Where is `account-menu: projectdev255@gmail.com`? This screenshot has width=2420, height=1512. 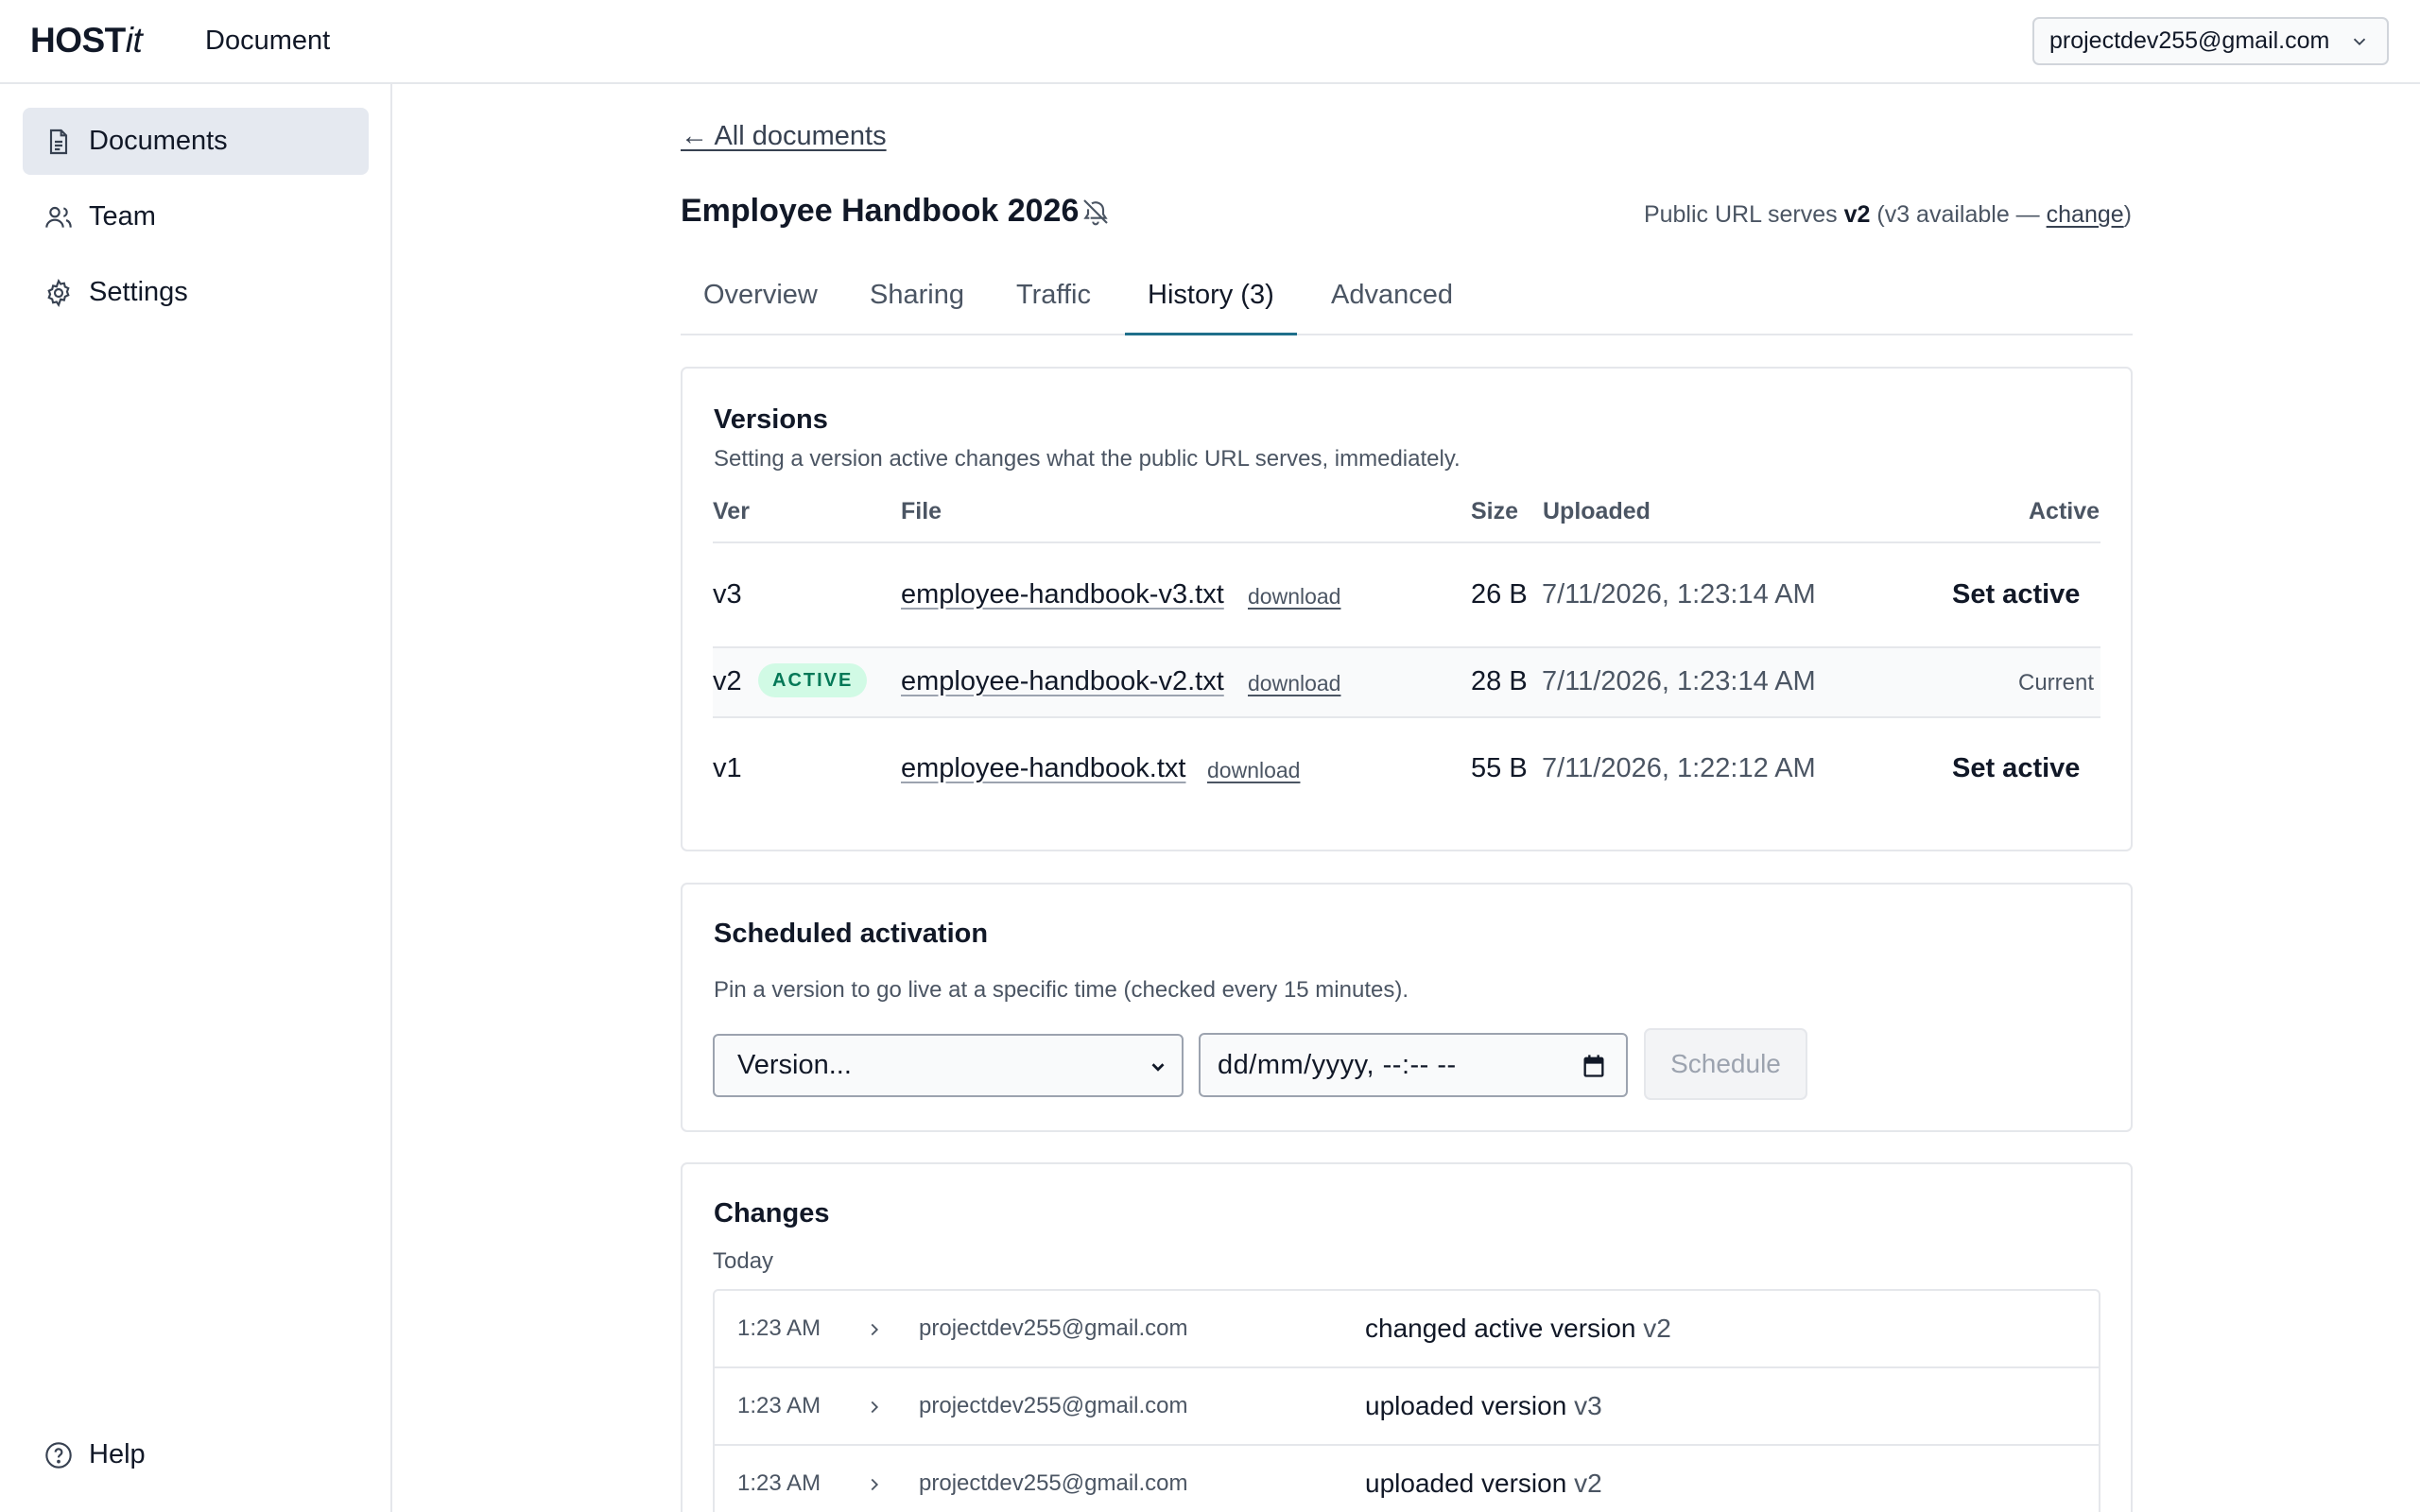 account-menu: projectdev255@gmail.com is located at coordinates (2210, 41).